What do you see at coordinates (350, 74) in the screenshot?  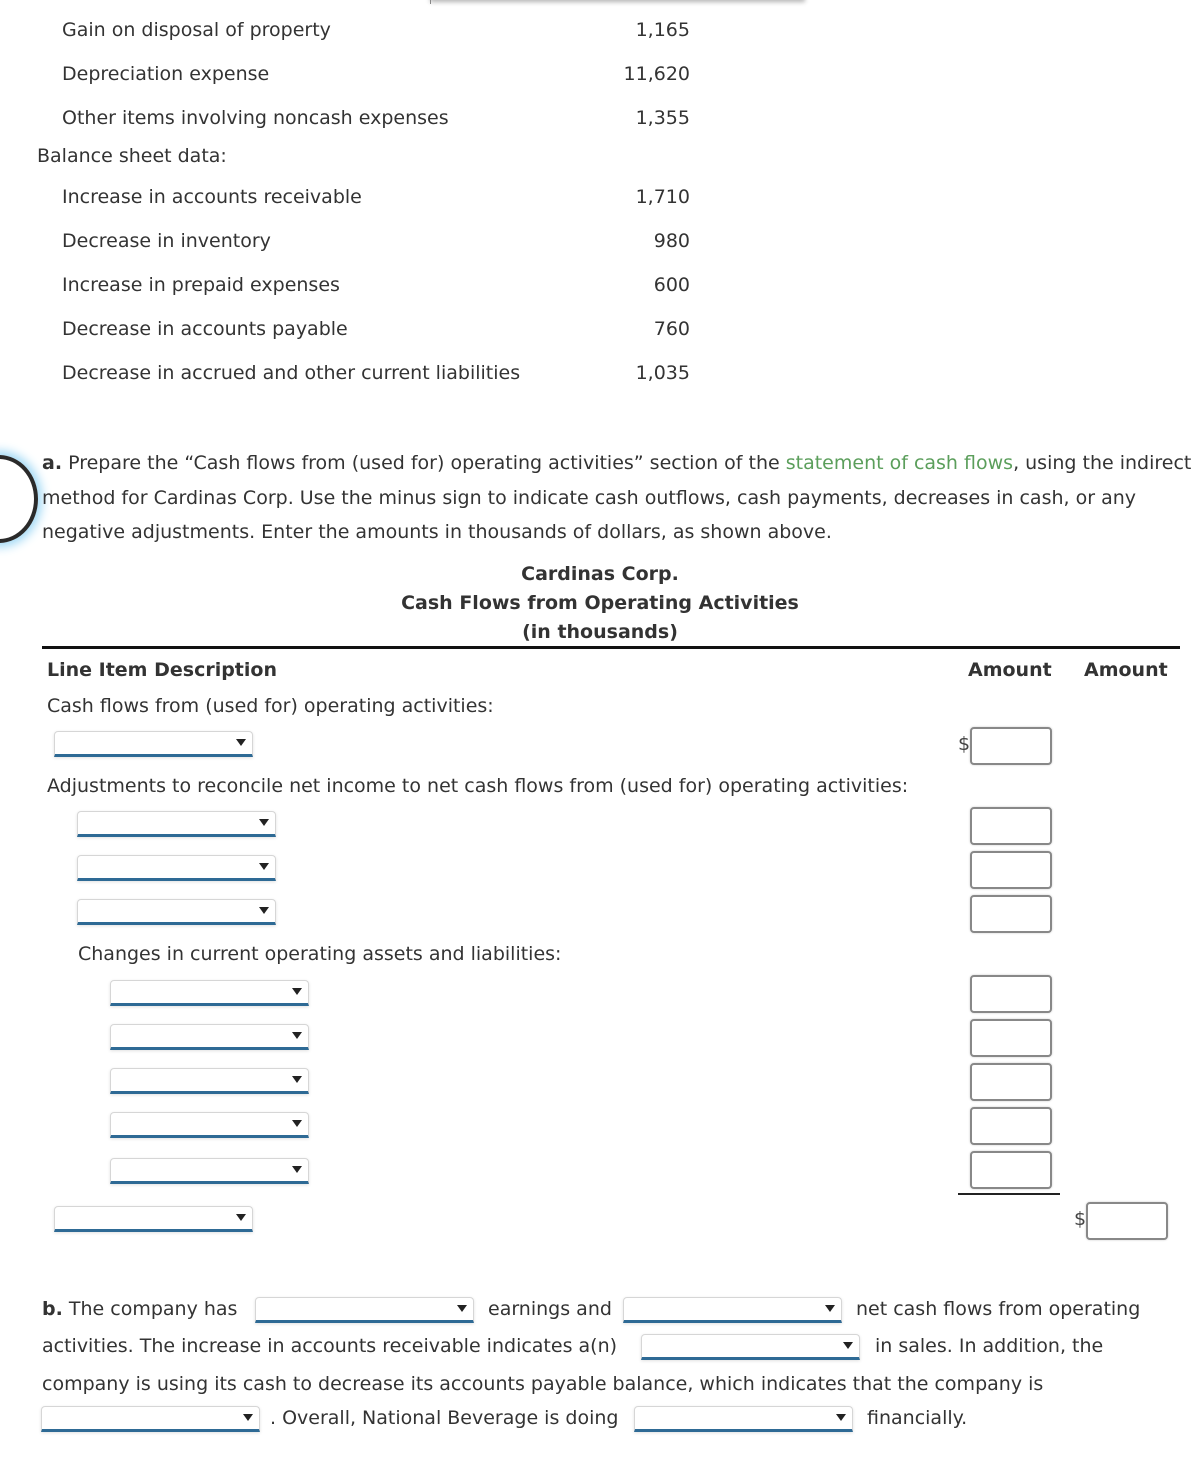 I see `data-row: Depreciation expense 11,620` at bounding box center [350, 74].